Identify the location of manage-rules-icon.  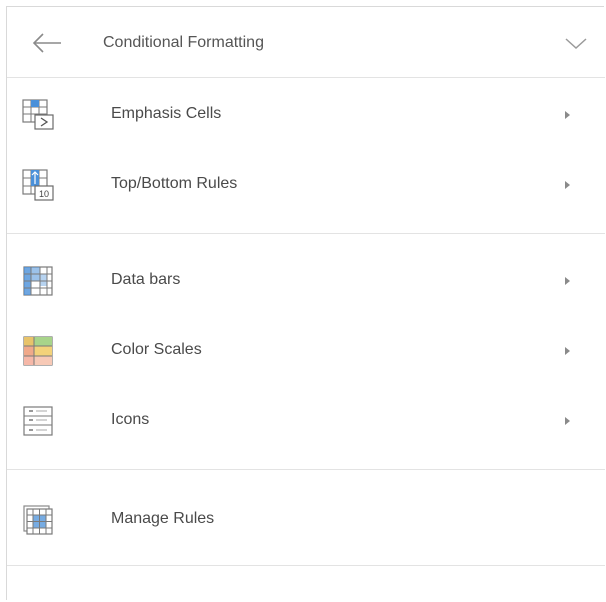
(38, 520).